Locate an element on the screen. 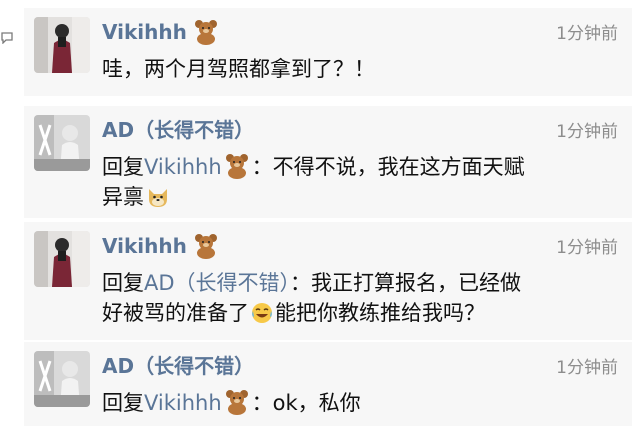 The height and width of the screenshot is (439, 640). comment-body-line2b: 能把你教练推给我吗？ is located at coordinates (380, 313).